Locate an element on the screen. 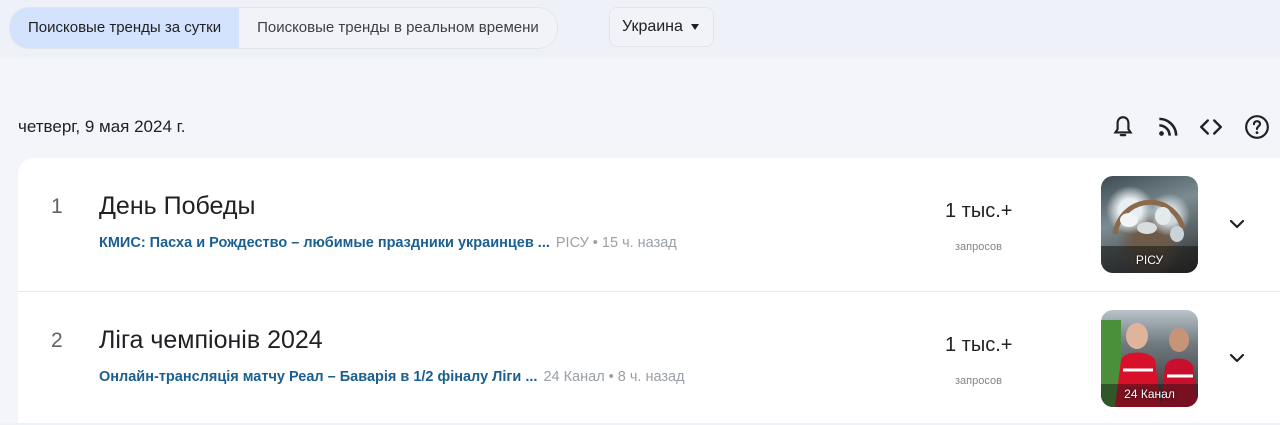 This screenshot has width=1280, height=425. page-date: четверг, 9 мая 2024 г. is located at coordinates (102, 126).